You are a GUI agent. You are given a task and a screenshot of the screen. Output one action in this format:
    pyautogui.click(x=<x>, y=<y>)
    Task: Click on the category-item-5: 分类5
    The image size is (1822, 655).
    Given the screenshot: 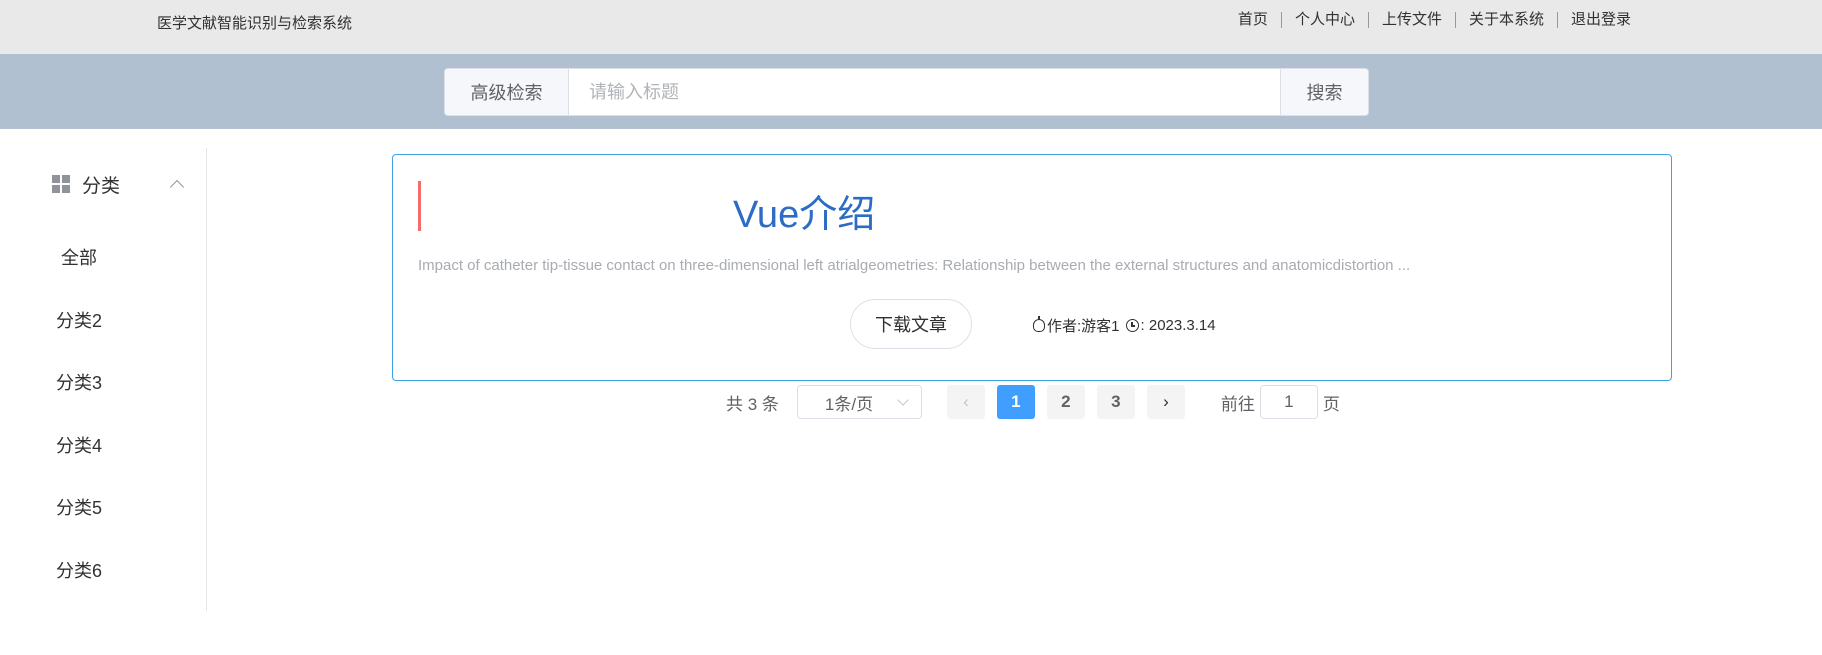 What is the action you would take?
    pyautogui.click(x=103, y=507)
    